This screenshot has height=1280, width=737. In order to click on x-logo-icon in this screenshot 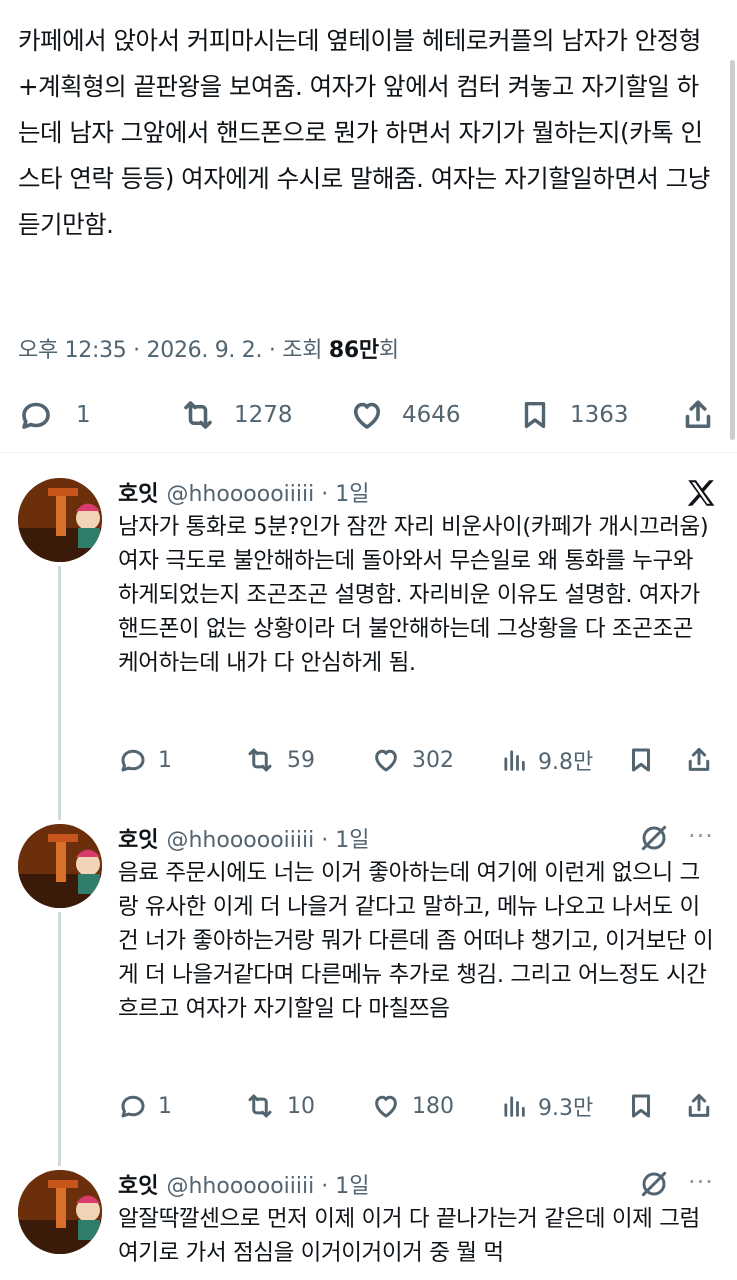, I will do `click(701, 493)`.